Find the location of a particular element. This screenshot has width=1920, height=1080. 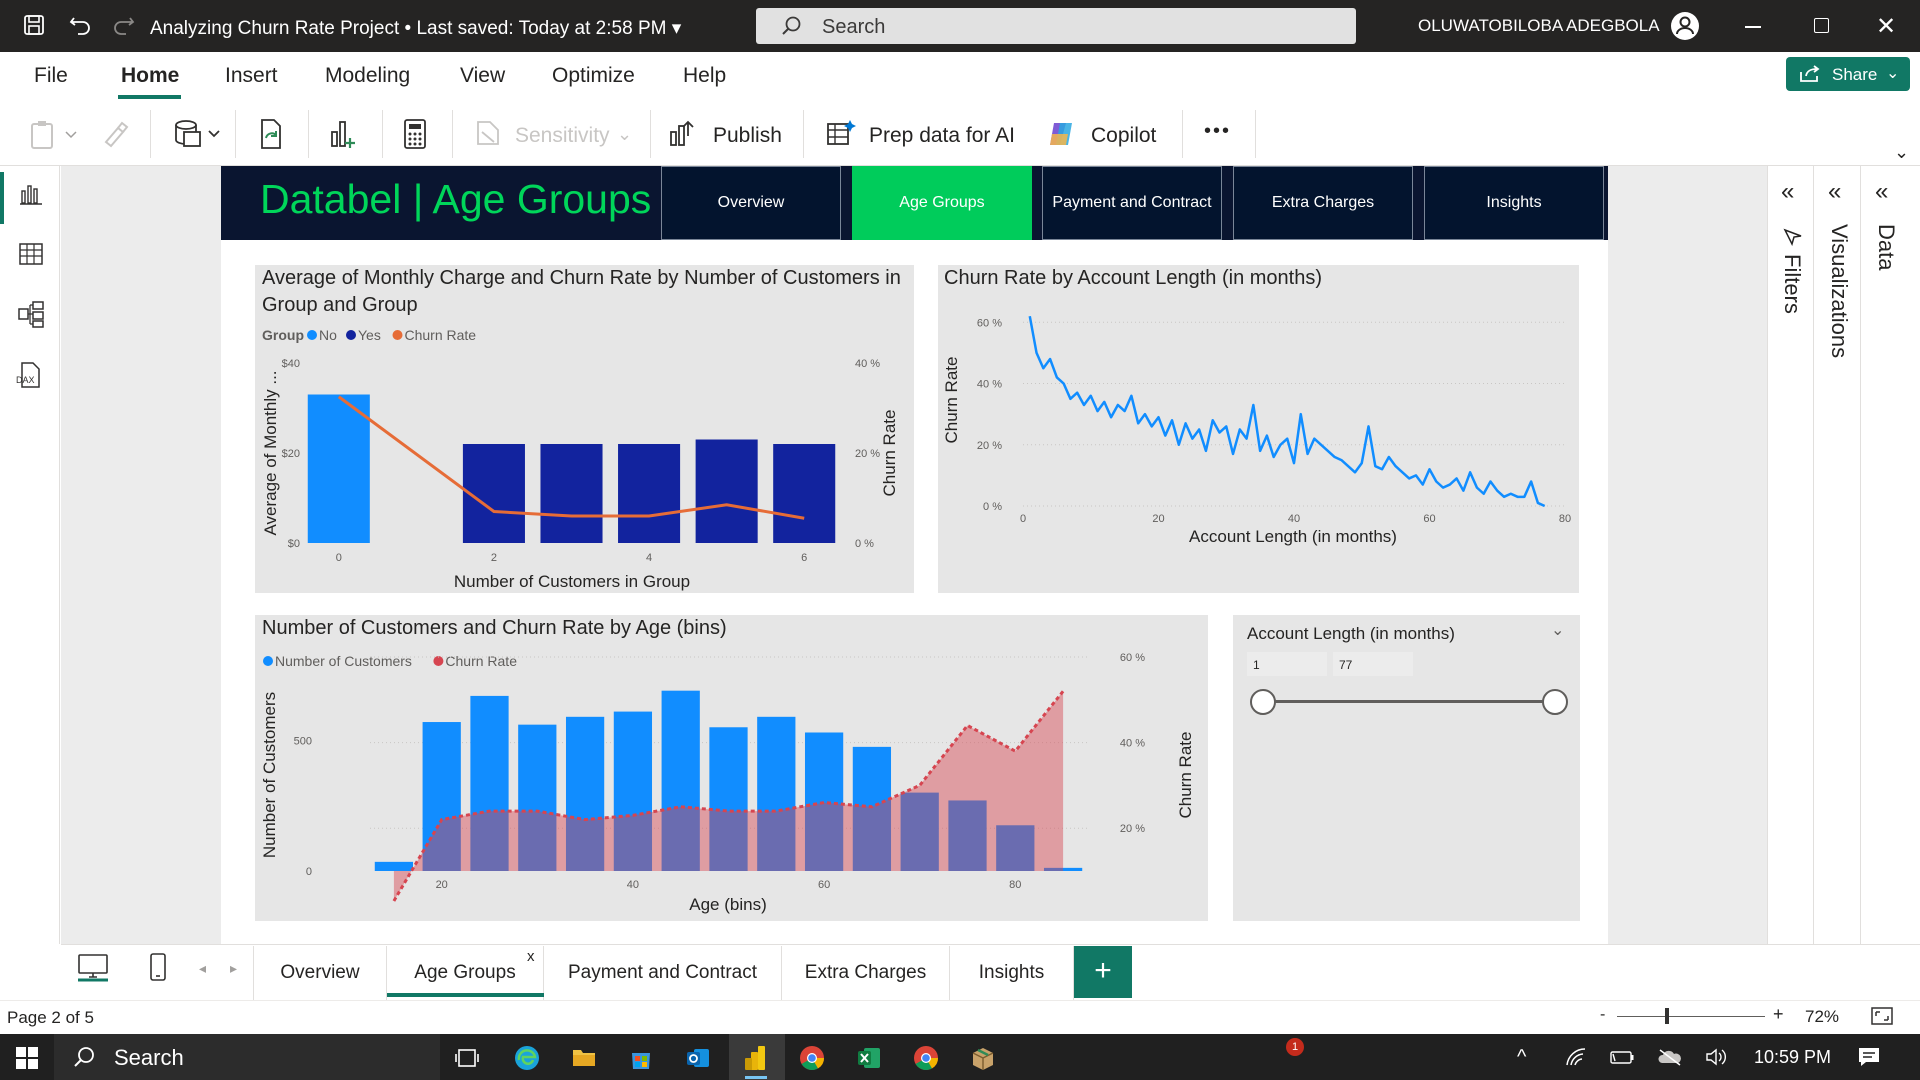

expand-filters-icon: « is located at coordinates (1787, 192).